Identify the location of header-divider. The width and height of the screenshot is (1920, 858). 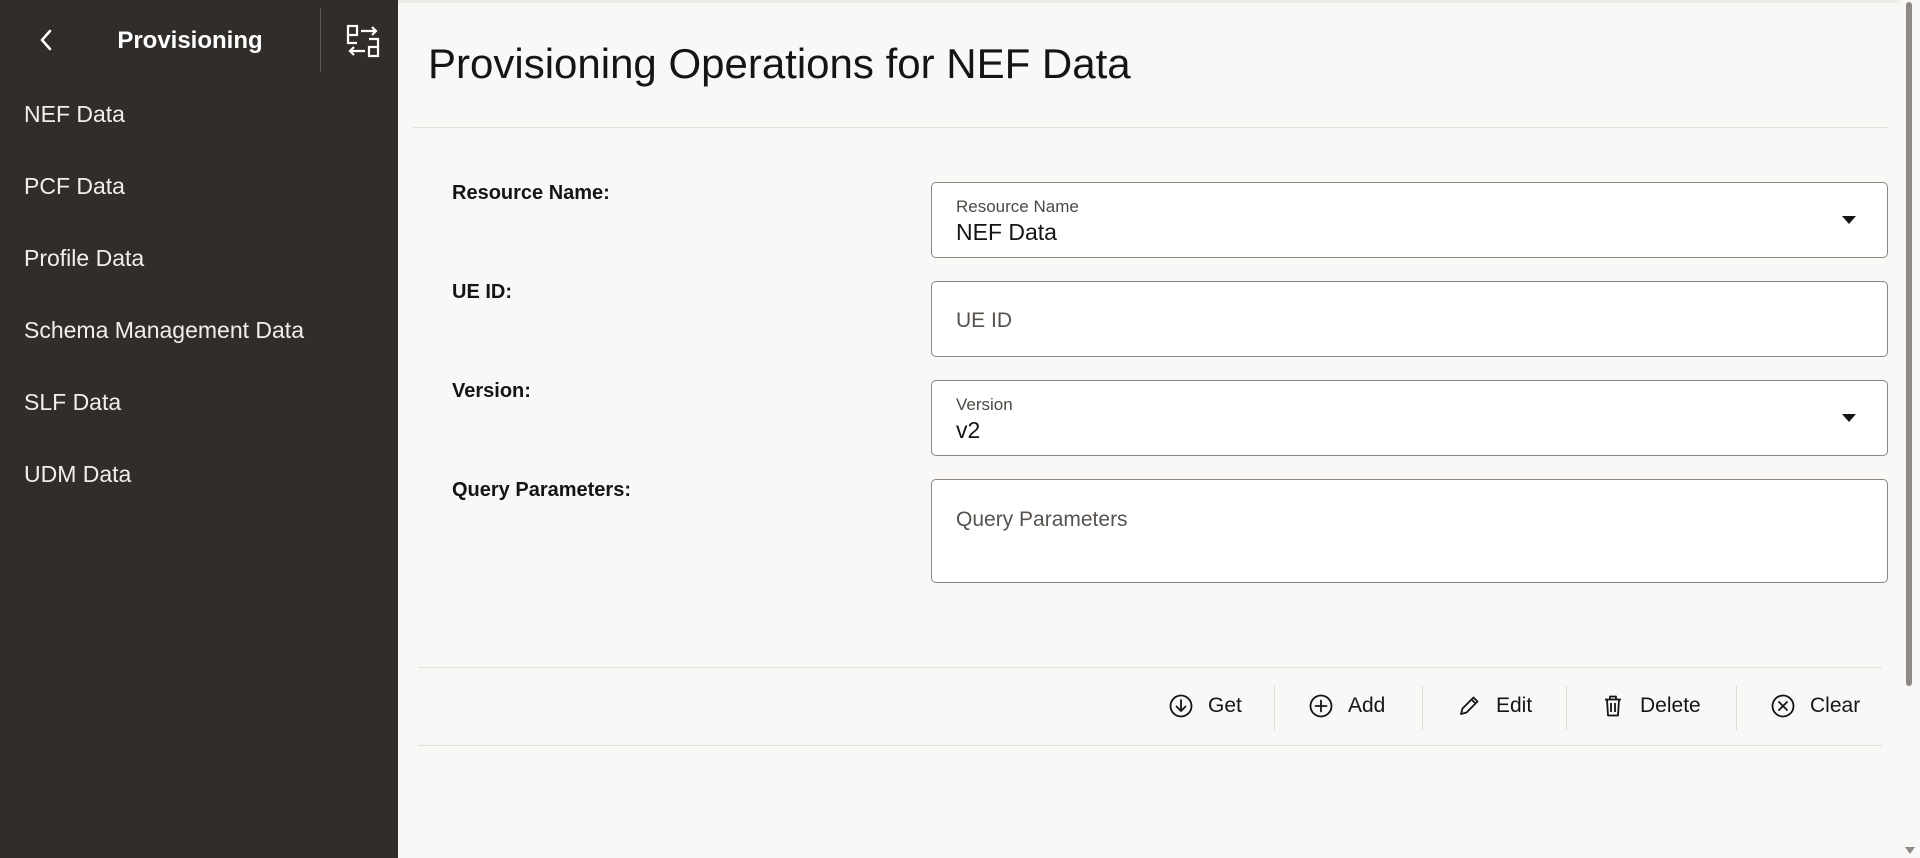
(320, 40).